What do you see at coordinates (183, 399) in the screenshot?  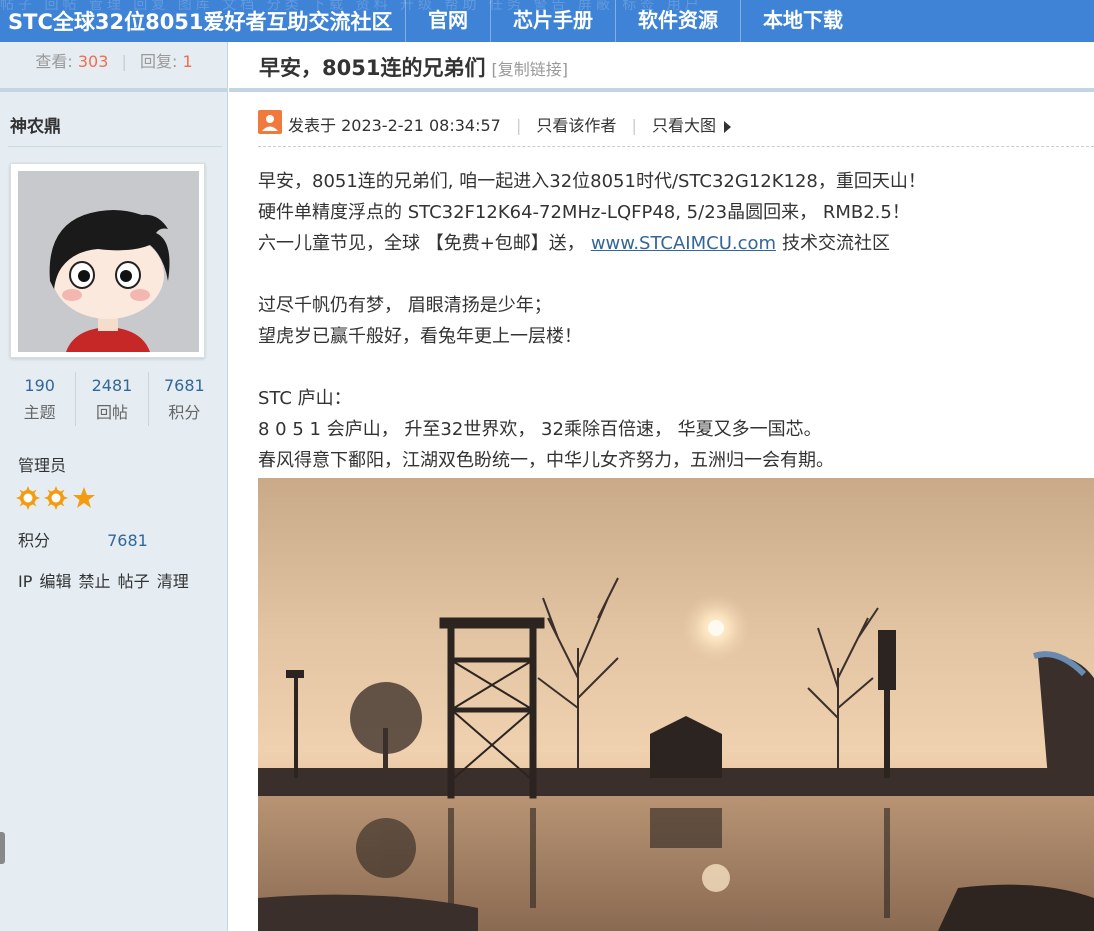 I see `stat-credits: 7681 积分` at bounding box center [183, 399].